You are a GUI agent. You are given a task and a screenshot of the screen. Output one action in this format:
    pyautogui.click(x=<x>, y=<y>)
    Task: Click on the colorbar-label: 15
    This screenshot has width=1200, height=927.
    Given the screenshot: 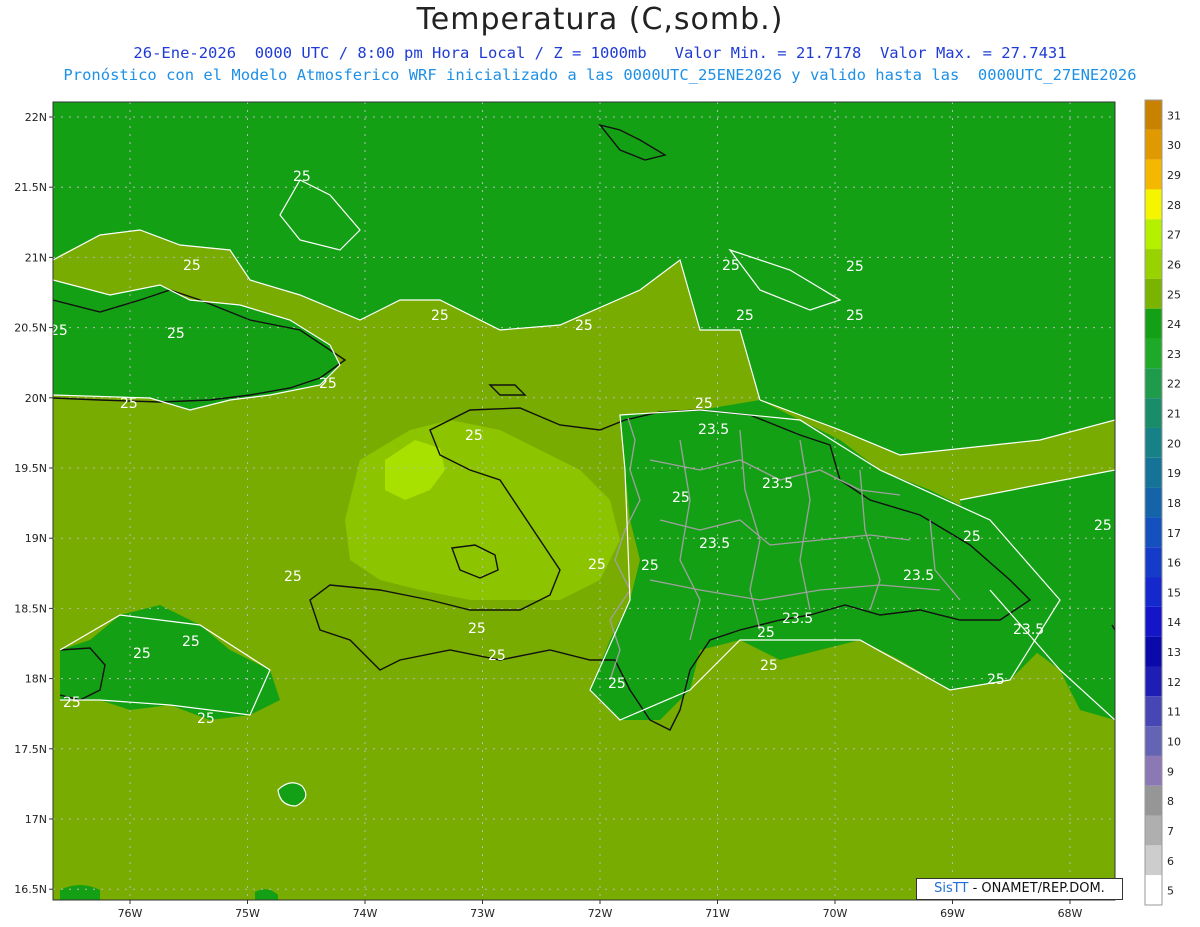 What is the action you would take?
    pyautogui.click(x=1174, y=592)
    